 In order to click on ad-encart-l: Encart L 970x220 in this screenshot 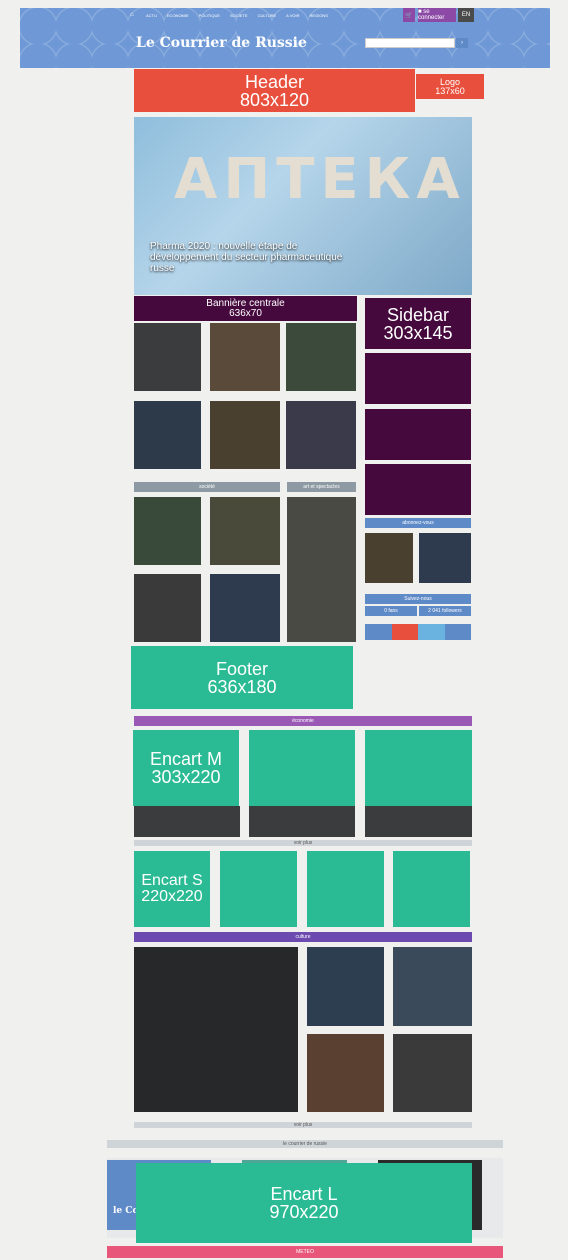, I will do `click(304, 1203)`.